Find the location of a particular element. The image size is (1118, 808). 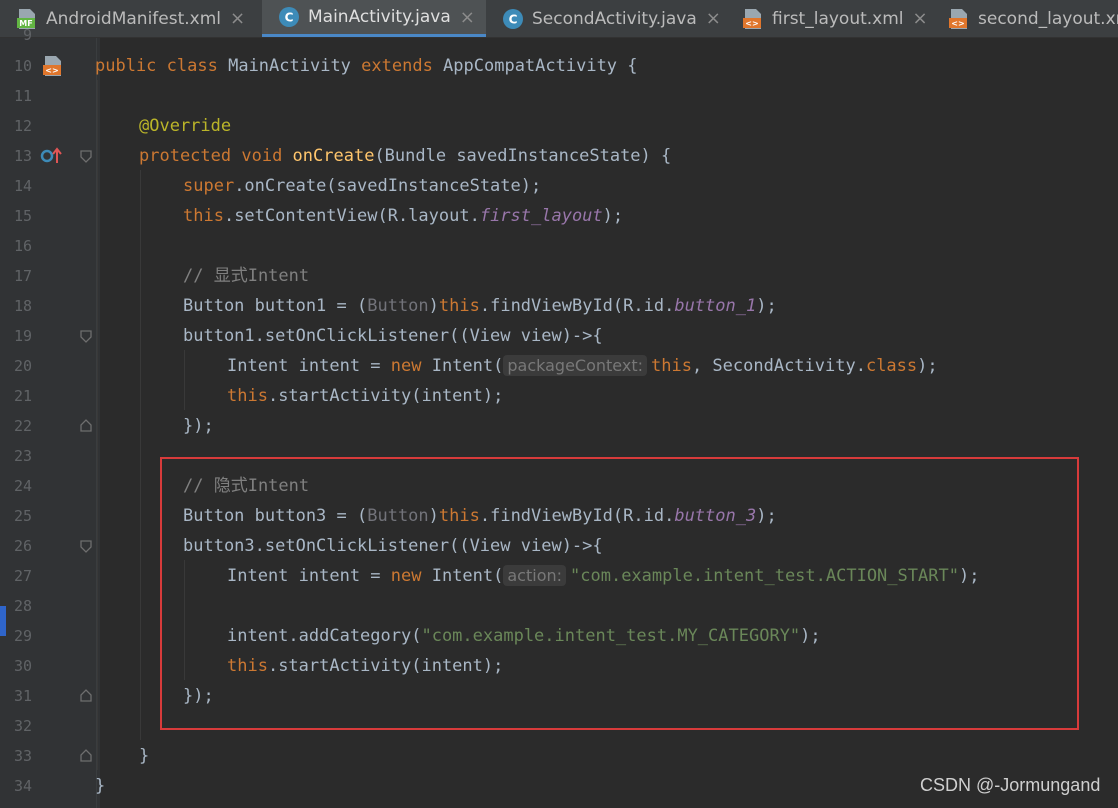

code-line-14: super.onCreate(savedInstanceState); is located at coordinates (362, 186).